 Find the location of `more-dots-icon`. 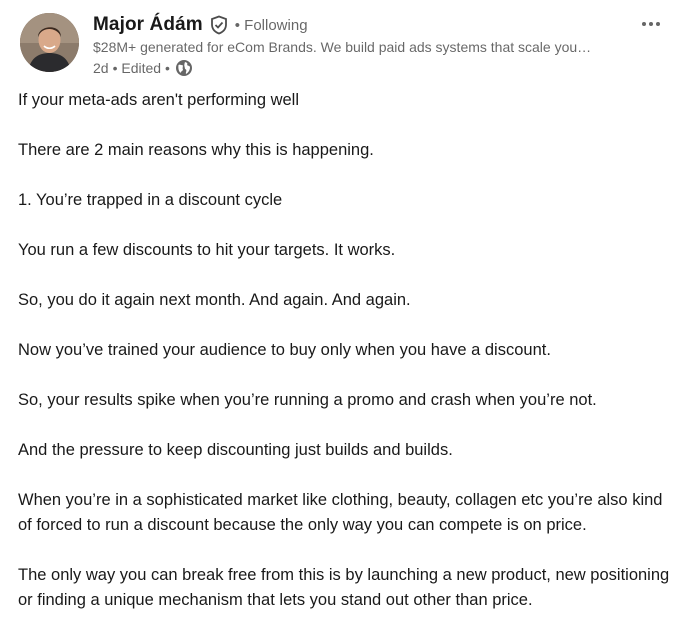

more-dots-icon is located at coordinates (651, 24).